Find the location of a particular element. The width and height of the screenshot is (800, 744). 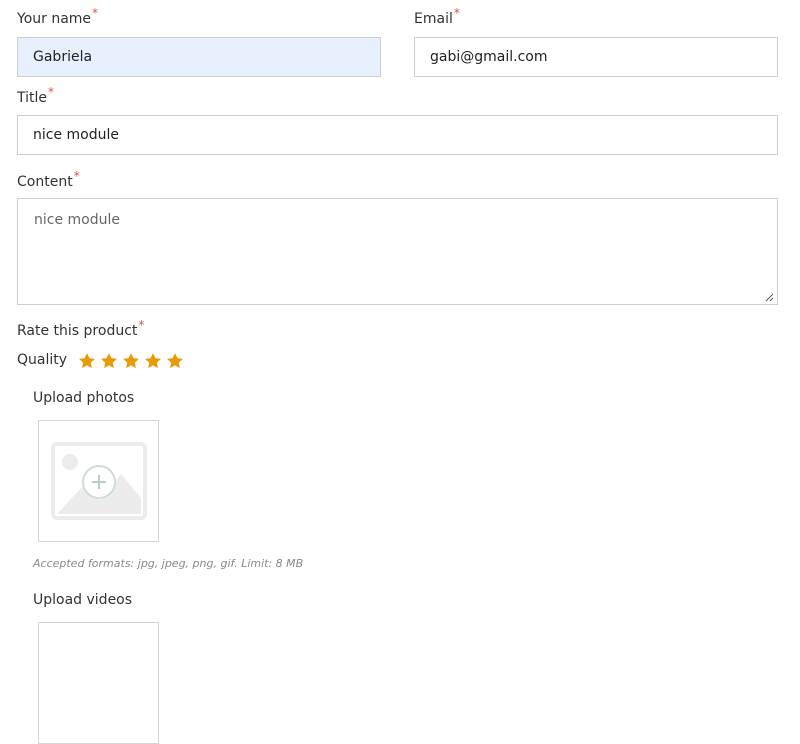

upload-photos-label: Upload photos is located at coordinates (84, 398).